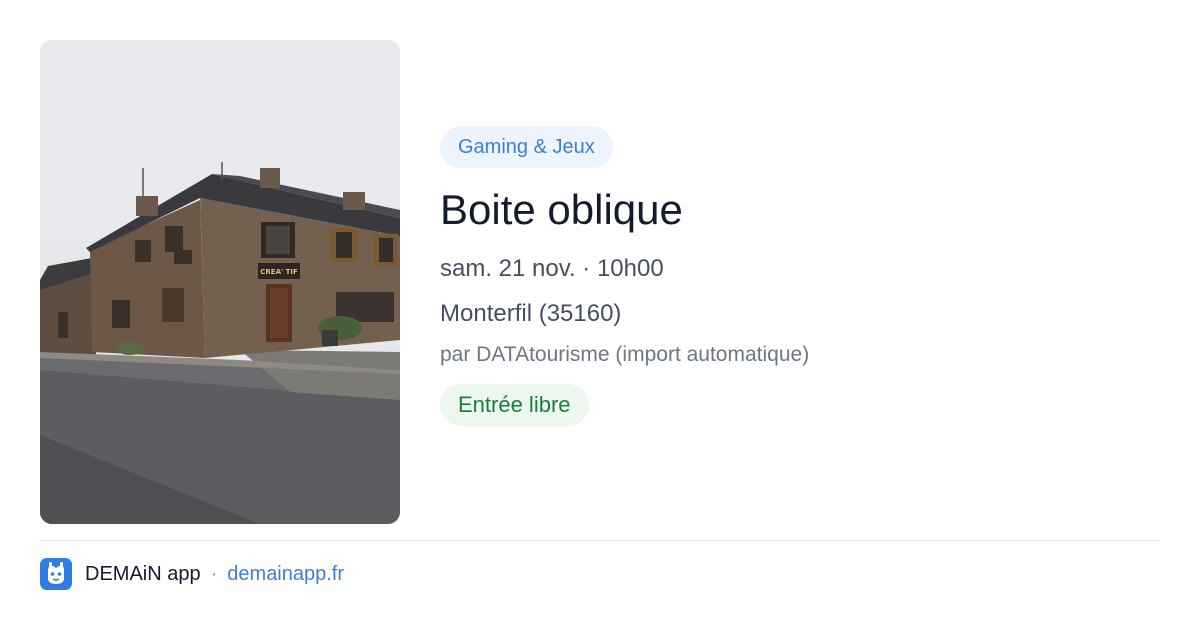  I want to click on footer: DEMAiN app · demainapp.fr, so click(192, 574).